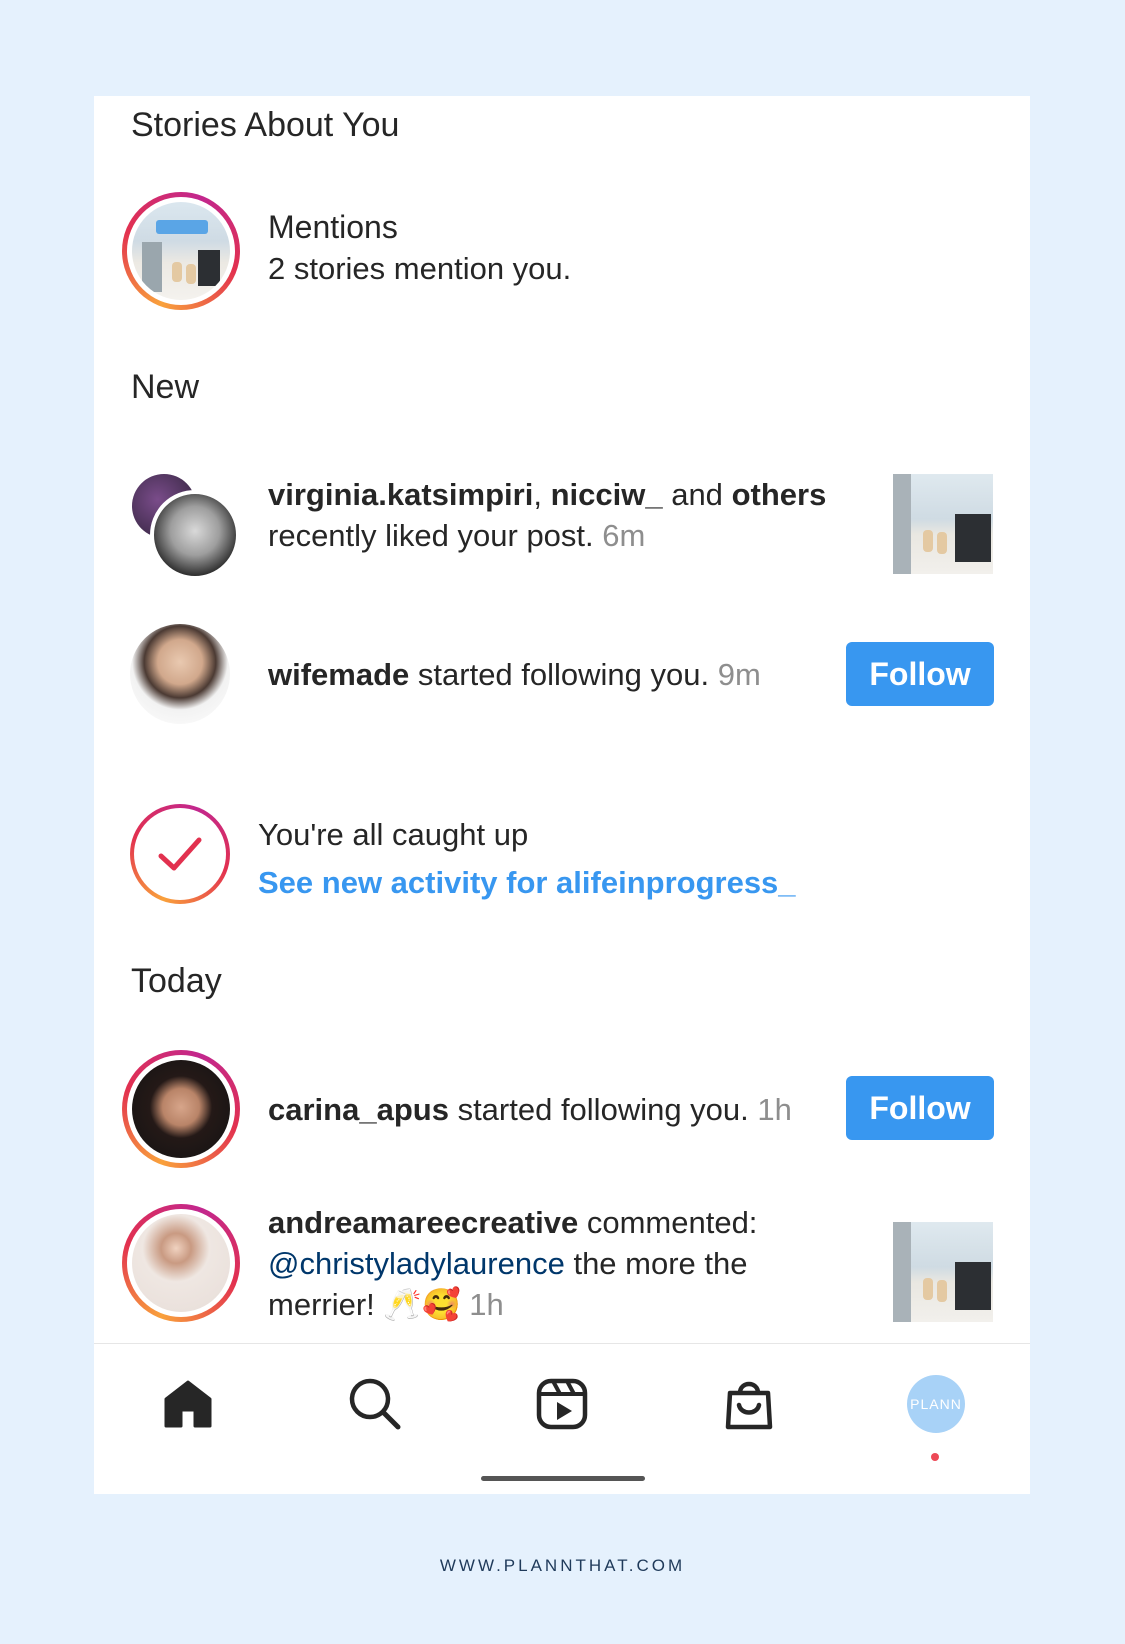  What do you see at coordinates (400, 494) in the screenshot?
I see `user-link-virginia: virginia.katsimpiri` at bounding box center [400, 494].